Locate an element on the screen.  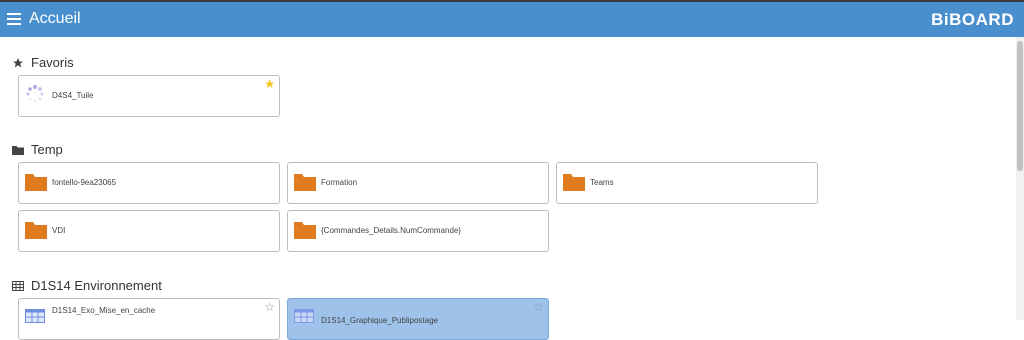
tile-label: Teams is located at coordinates (602, 182).